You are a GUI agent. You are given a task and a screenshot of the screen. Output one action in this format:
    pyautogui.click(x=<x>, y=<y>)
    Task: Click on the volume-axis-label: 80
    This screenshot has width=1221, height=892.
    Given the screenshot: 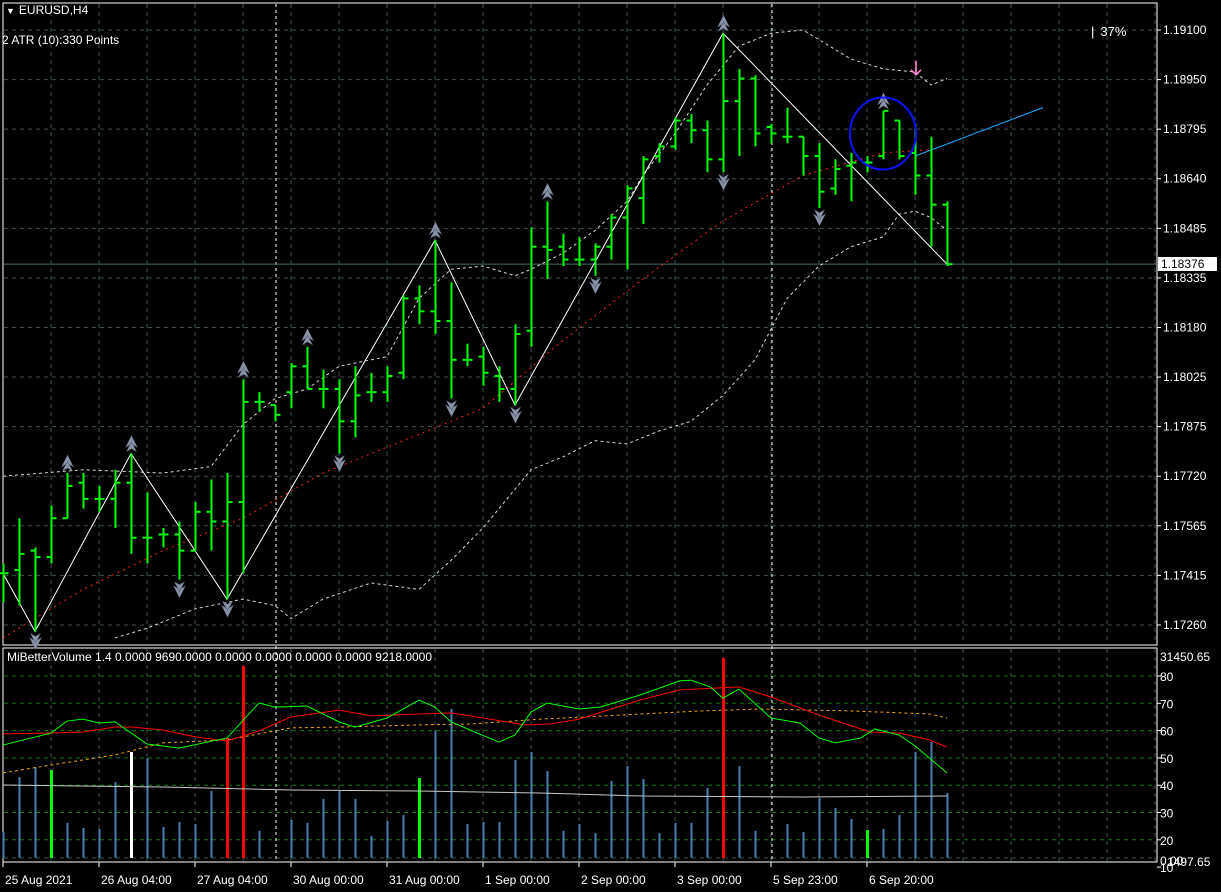 What is the action you would take?
    pyautogui.click(x=1167, y=677)
    